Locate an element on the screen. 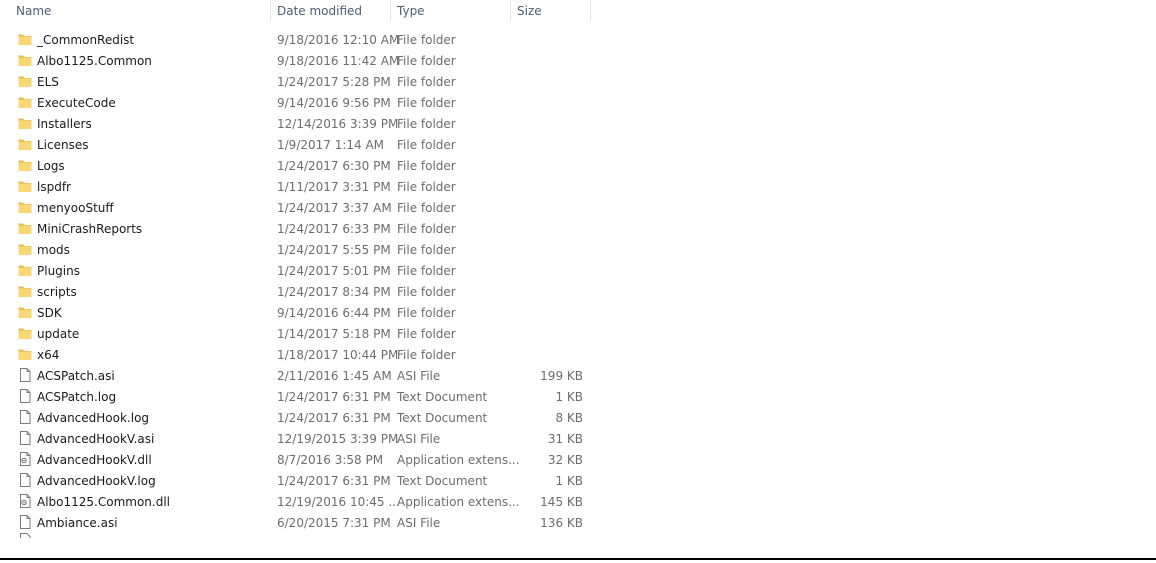 The image size is (1156, 563). item-date-modified: 9/18/2016 12:10 AM is located at coordinates (338, 39).